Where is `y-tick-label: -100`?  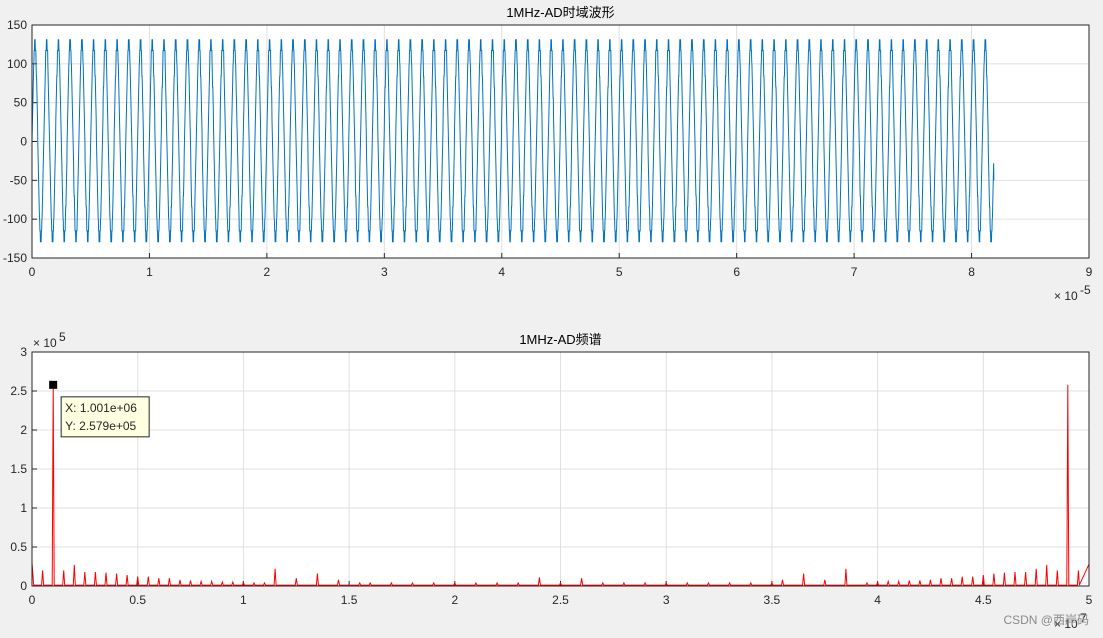
y-tick-label: -100 is located at coordinates (15, 219).